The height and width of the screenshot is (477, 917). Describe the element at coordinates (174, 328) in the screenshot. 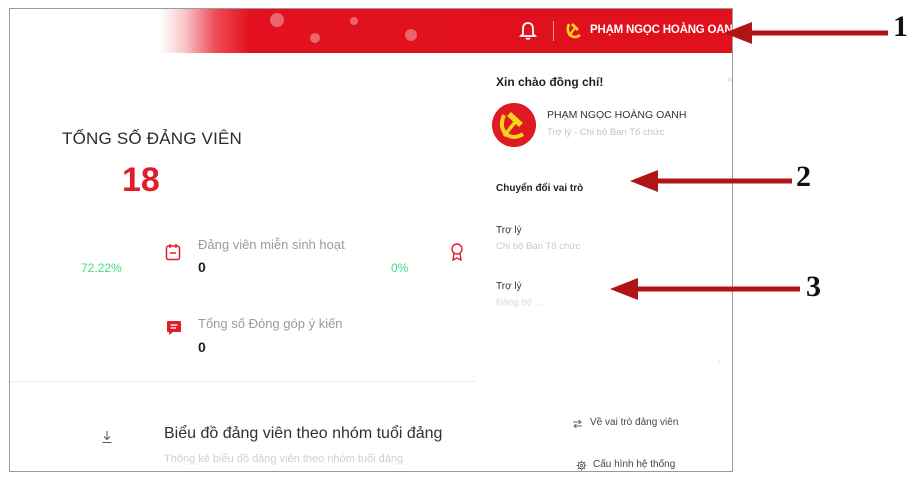

I see `feedback-icon` at that location.